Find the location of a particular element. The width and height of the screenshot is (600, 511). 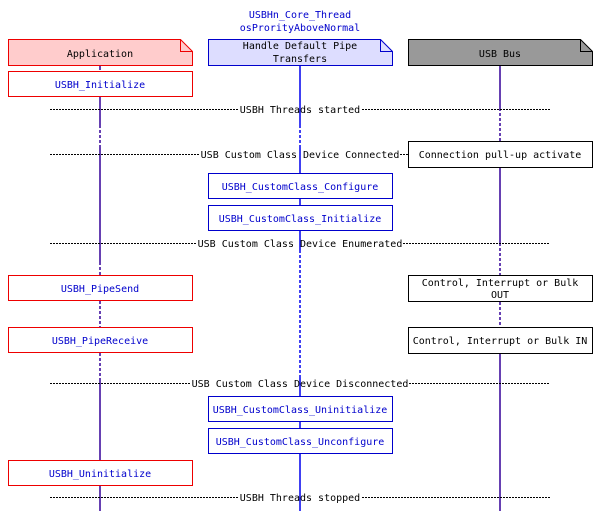

separator-device-disconnected: USB Custom Class Device Disconnected is located at coordinates (300, 384).